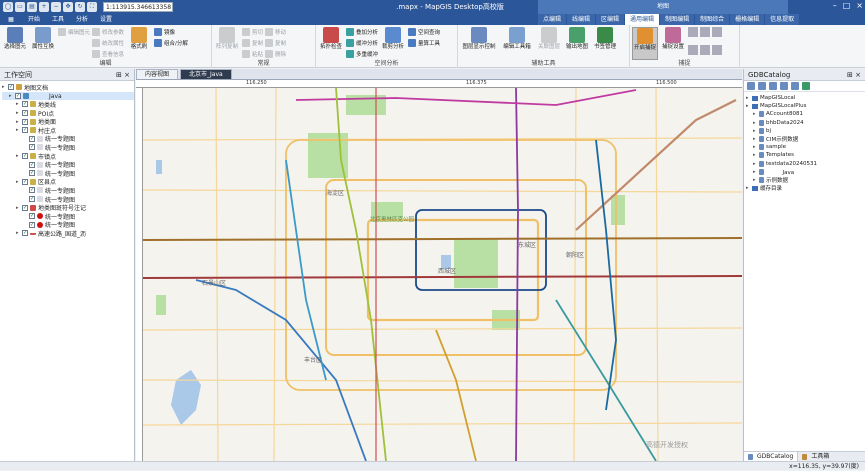 This screenshot has width=865, height=471. I want to click on catalog-item: ▸ bj, so click(804, 131).